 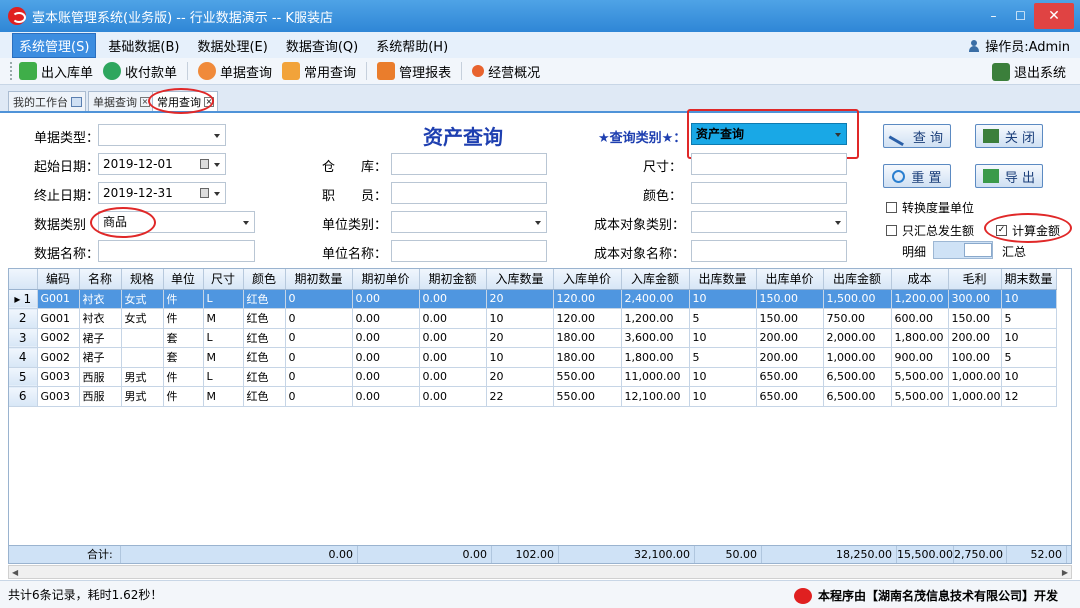 What do you see at coordinates (857, 357) in the screenshot?
I see `table-cell: 1,000.00` at bounding box center [857, 357].